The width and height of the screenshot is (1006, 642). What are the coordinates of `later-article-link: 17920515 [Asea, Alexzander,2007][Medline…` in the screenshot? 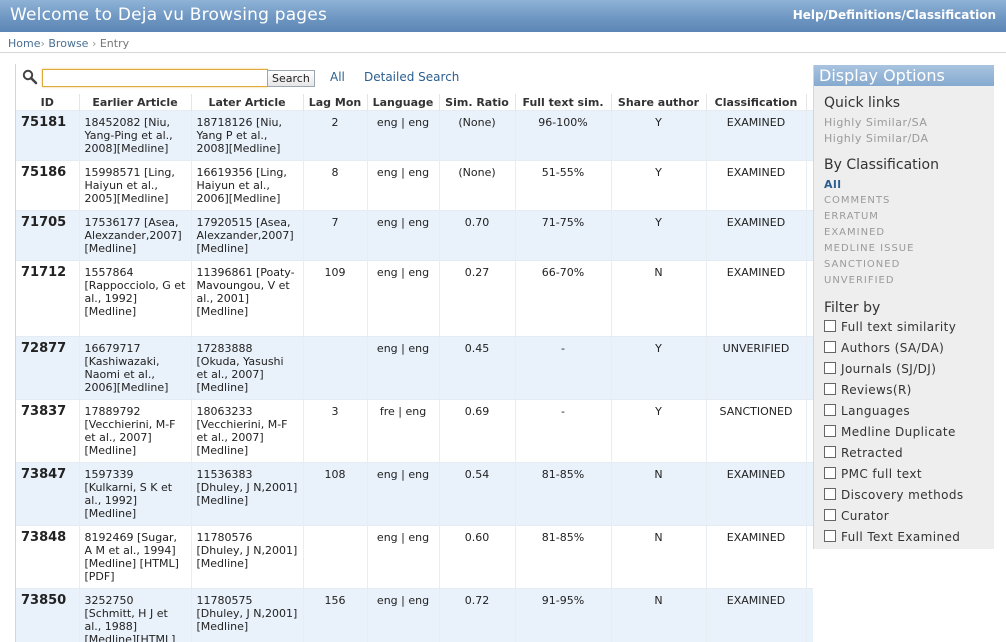 It's located at (247, 235).